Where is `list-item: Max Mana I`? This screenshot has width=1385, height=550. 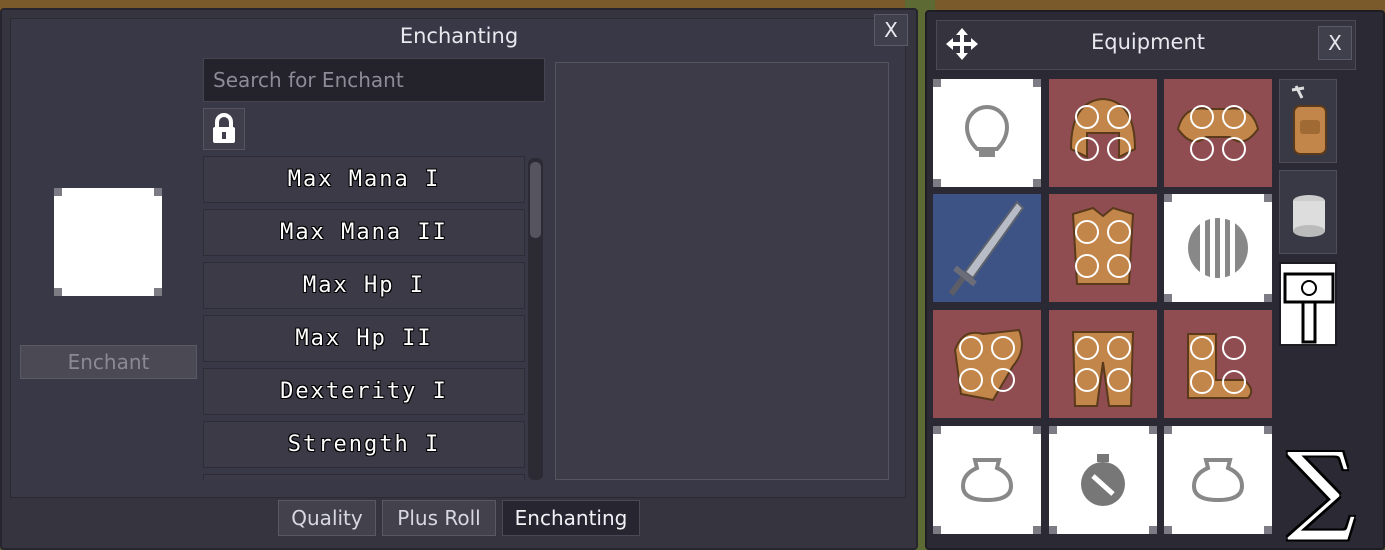
list-item: Max Mana I is located at coordinates (364, 179).